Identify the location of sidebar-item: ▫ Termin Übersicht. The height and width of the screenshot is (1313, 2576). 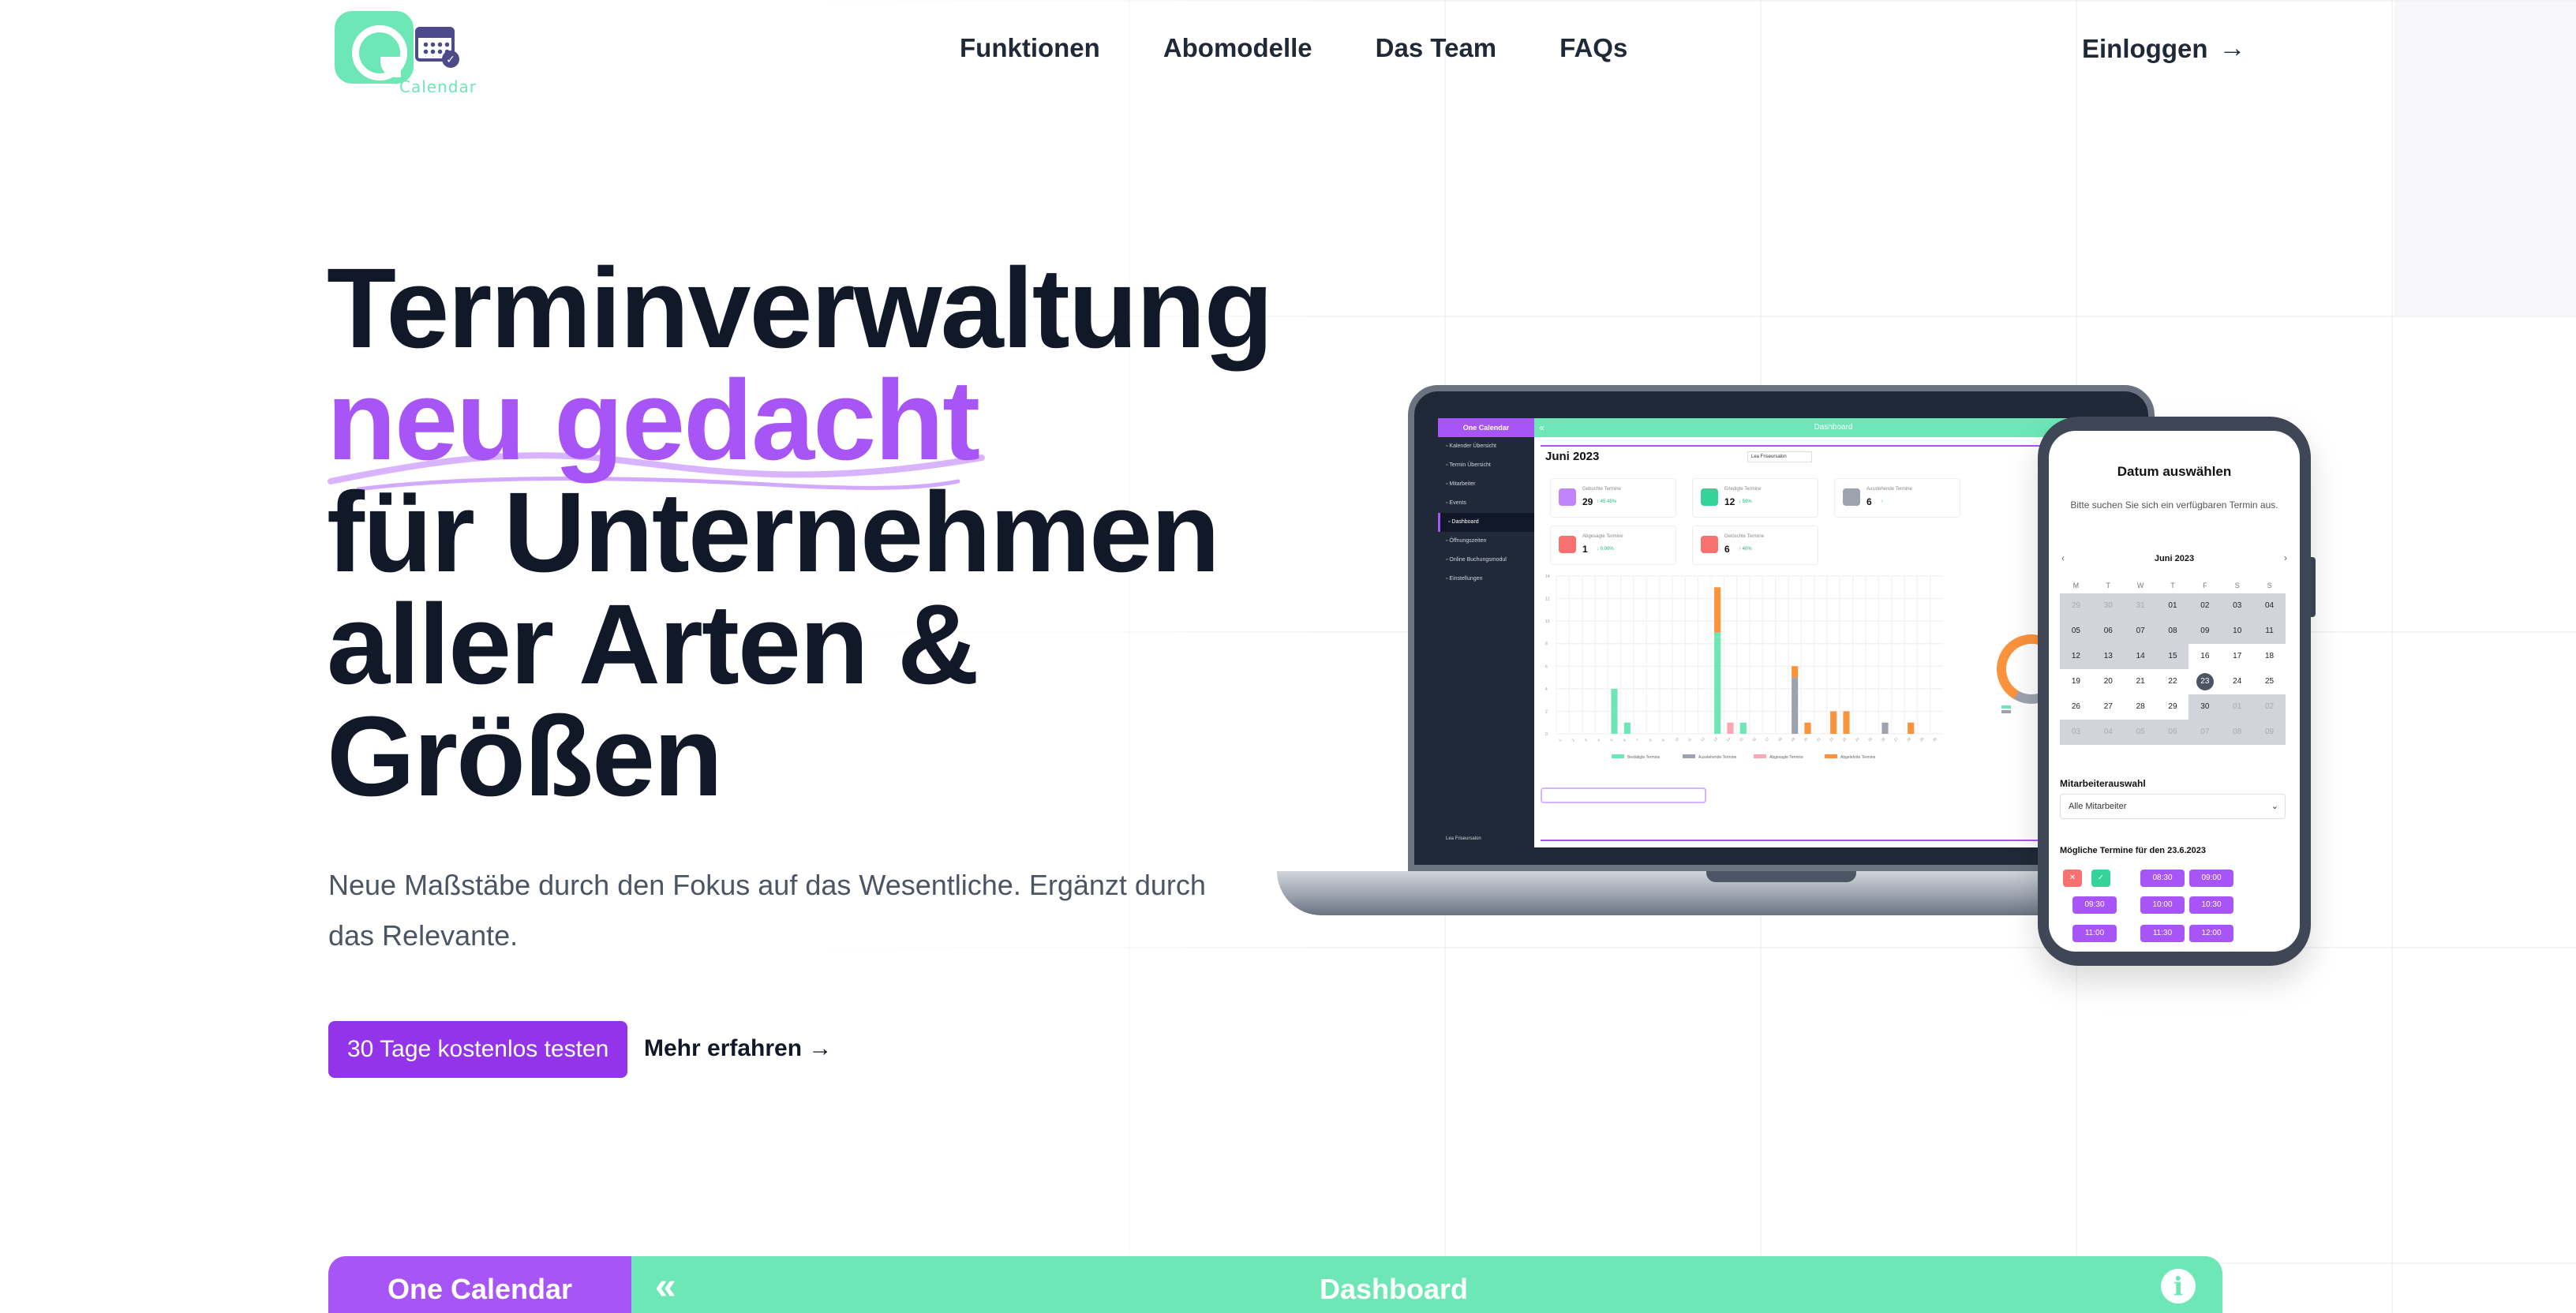
(1486, 465).